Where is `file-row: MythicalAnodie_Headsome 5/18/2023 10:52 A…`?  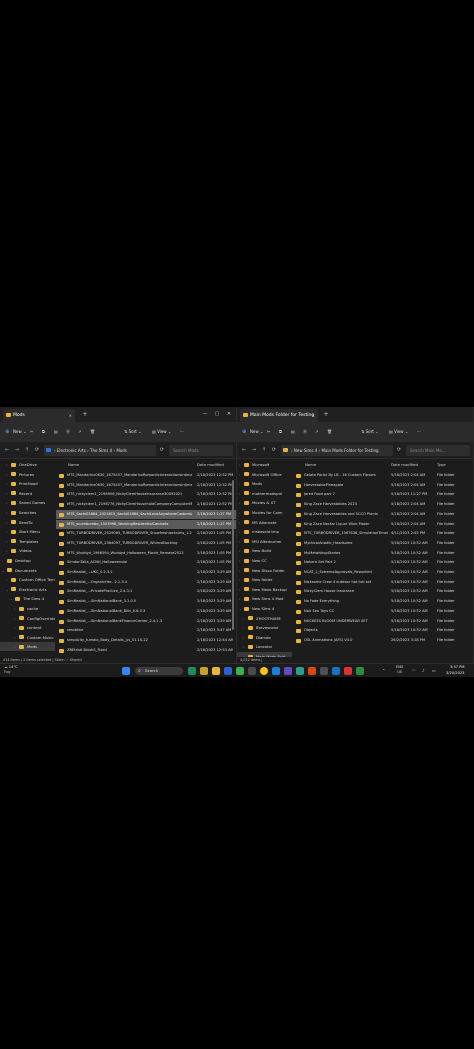 file-row: MythicalAnodie_Headsome 5/18/2023 10:52 A… is located at coordinates (383, 544).